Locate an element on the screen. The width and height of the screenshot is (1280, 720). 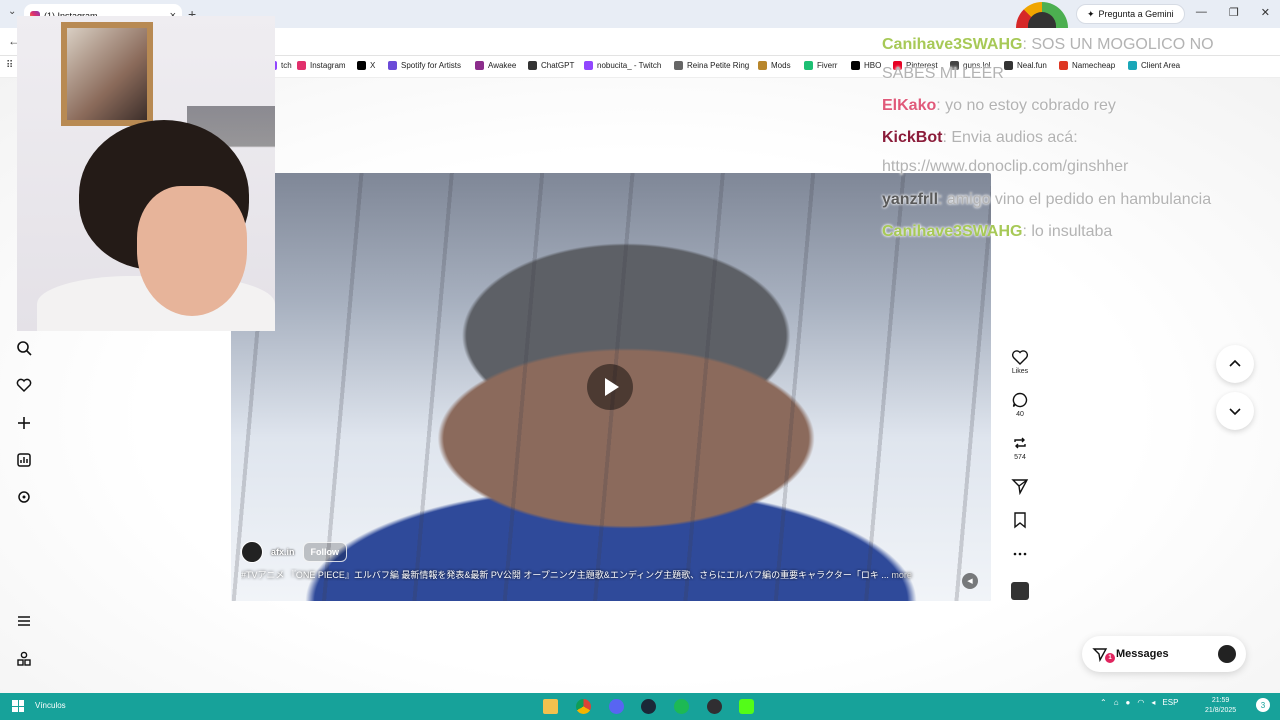
search-icon is located at coordinates (24, 348).